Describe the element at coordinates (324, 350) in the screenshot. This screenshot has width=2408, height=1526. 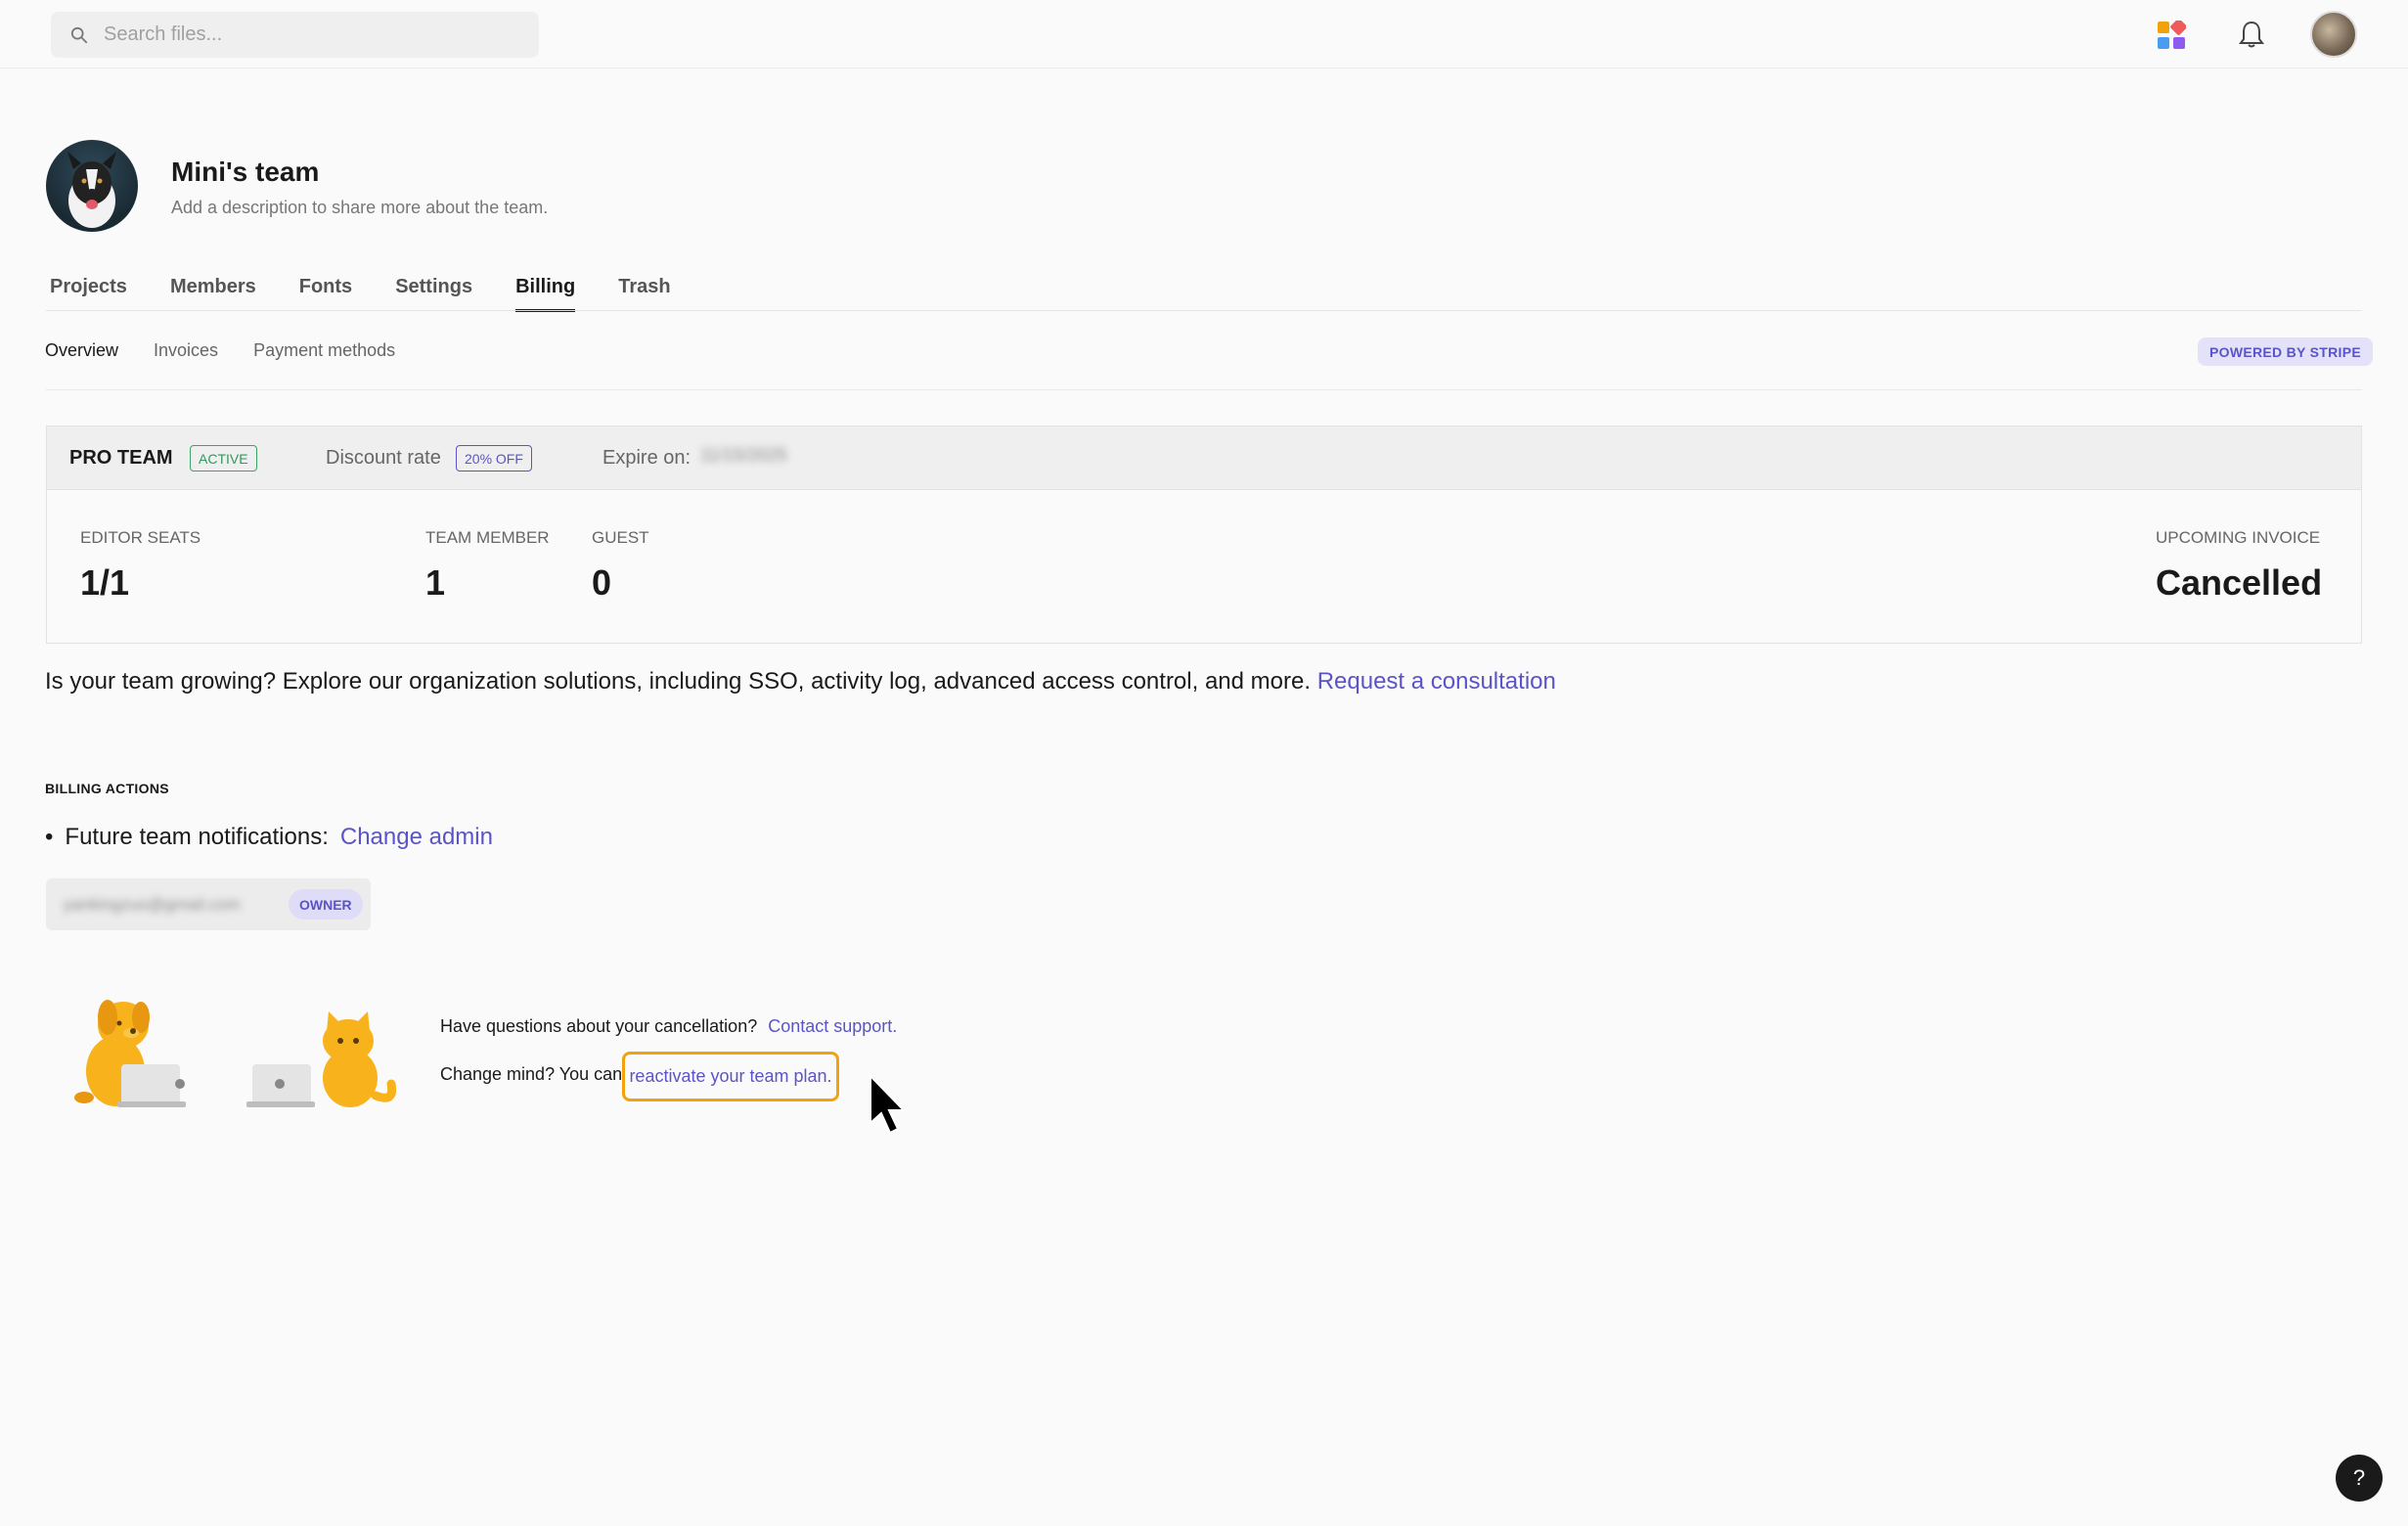
I see `subtab-payment-methods: Payment methods` at that location.